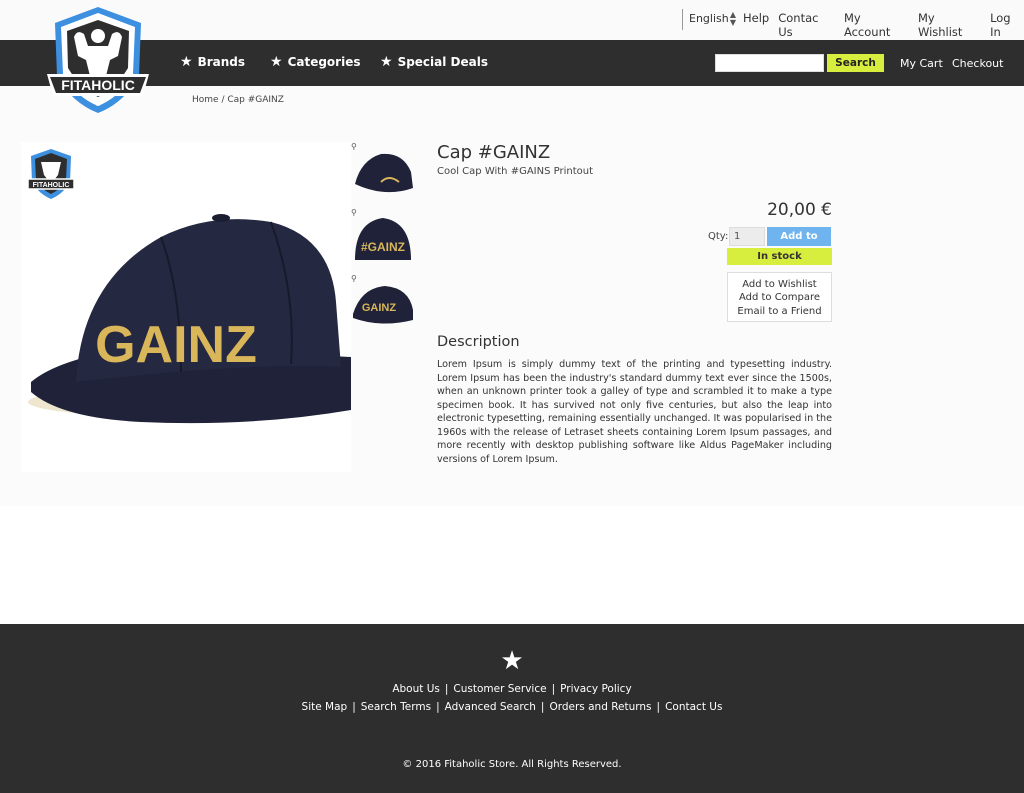 Image resolution: width=1024 pixels, height=793 pixels. Describe the element at coordinates (693, 707) in the screenshot. I see `footer-contact-link: Contact Us` at that location.